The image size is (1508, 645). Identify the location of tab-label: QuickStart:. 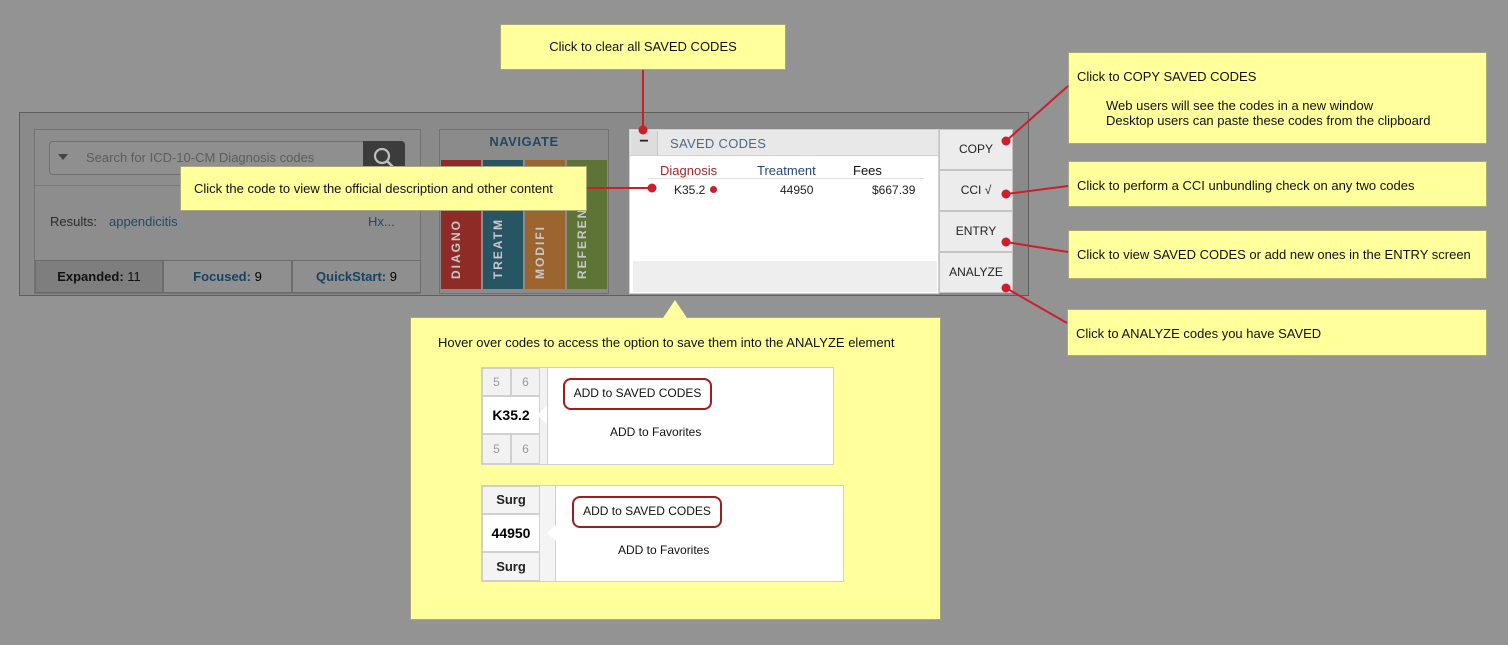
(351, 276).